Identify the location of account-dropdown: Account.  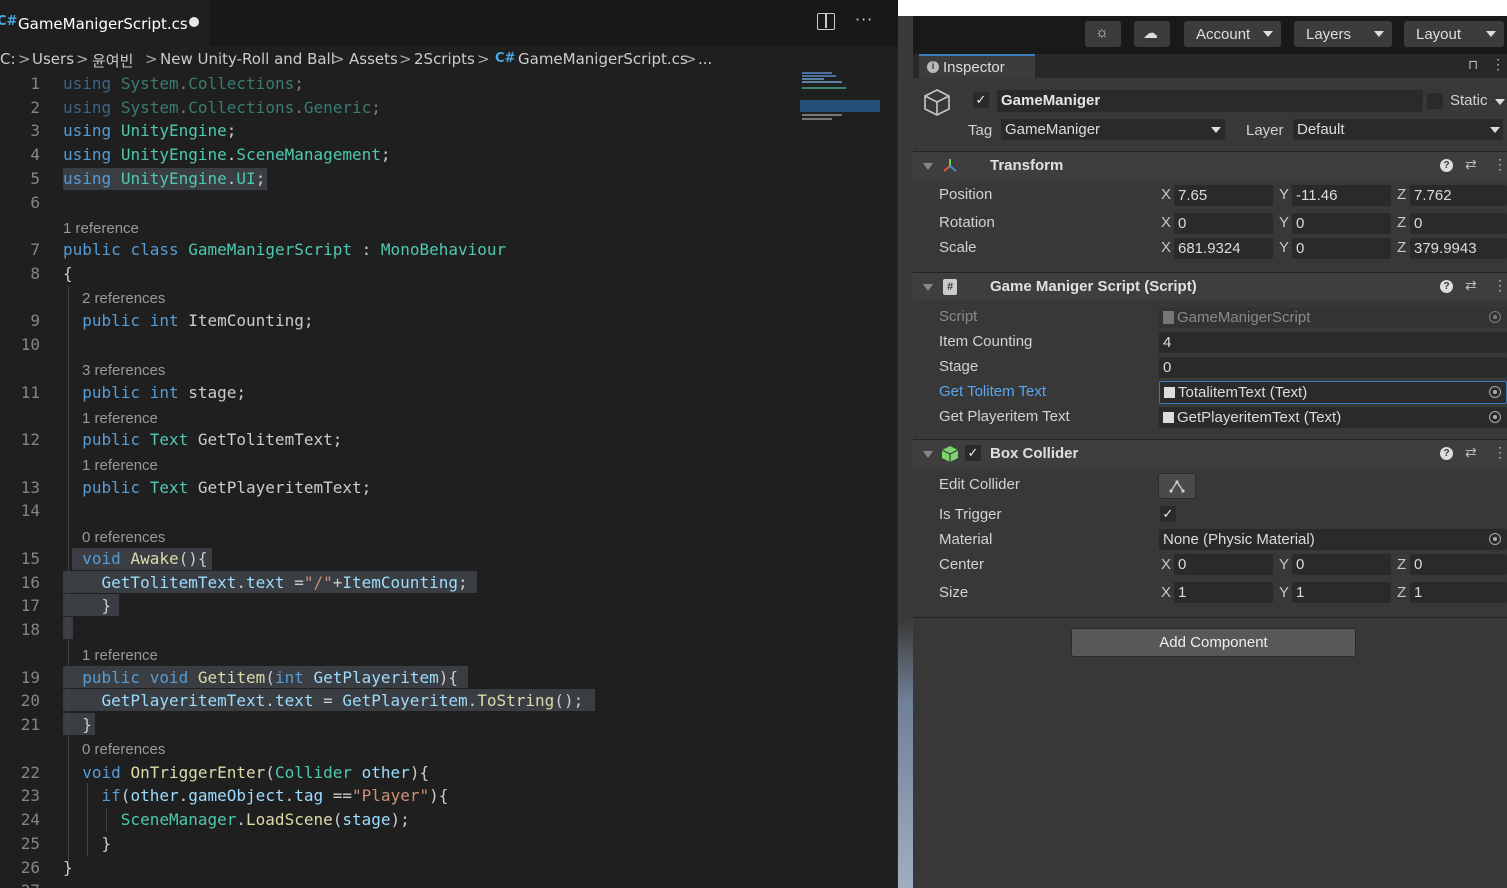
(1232, 34).